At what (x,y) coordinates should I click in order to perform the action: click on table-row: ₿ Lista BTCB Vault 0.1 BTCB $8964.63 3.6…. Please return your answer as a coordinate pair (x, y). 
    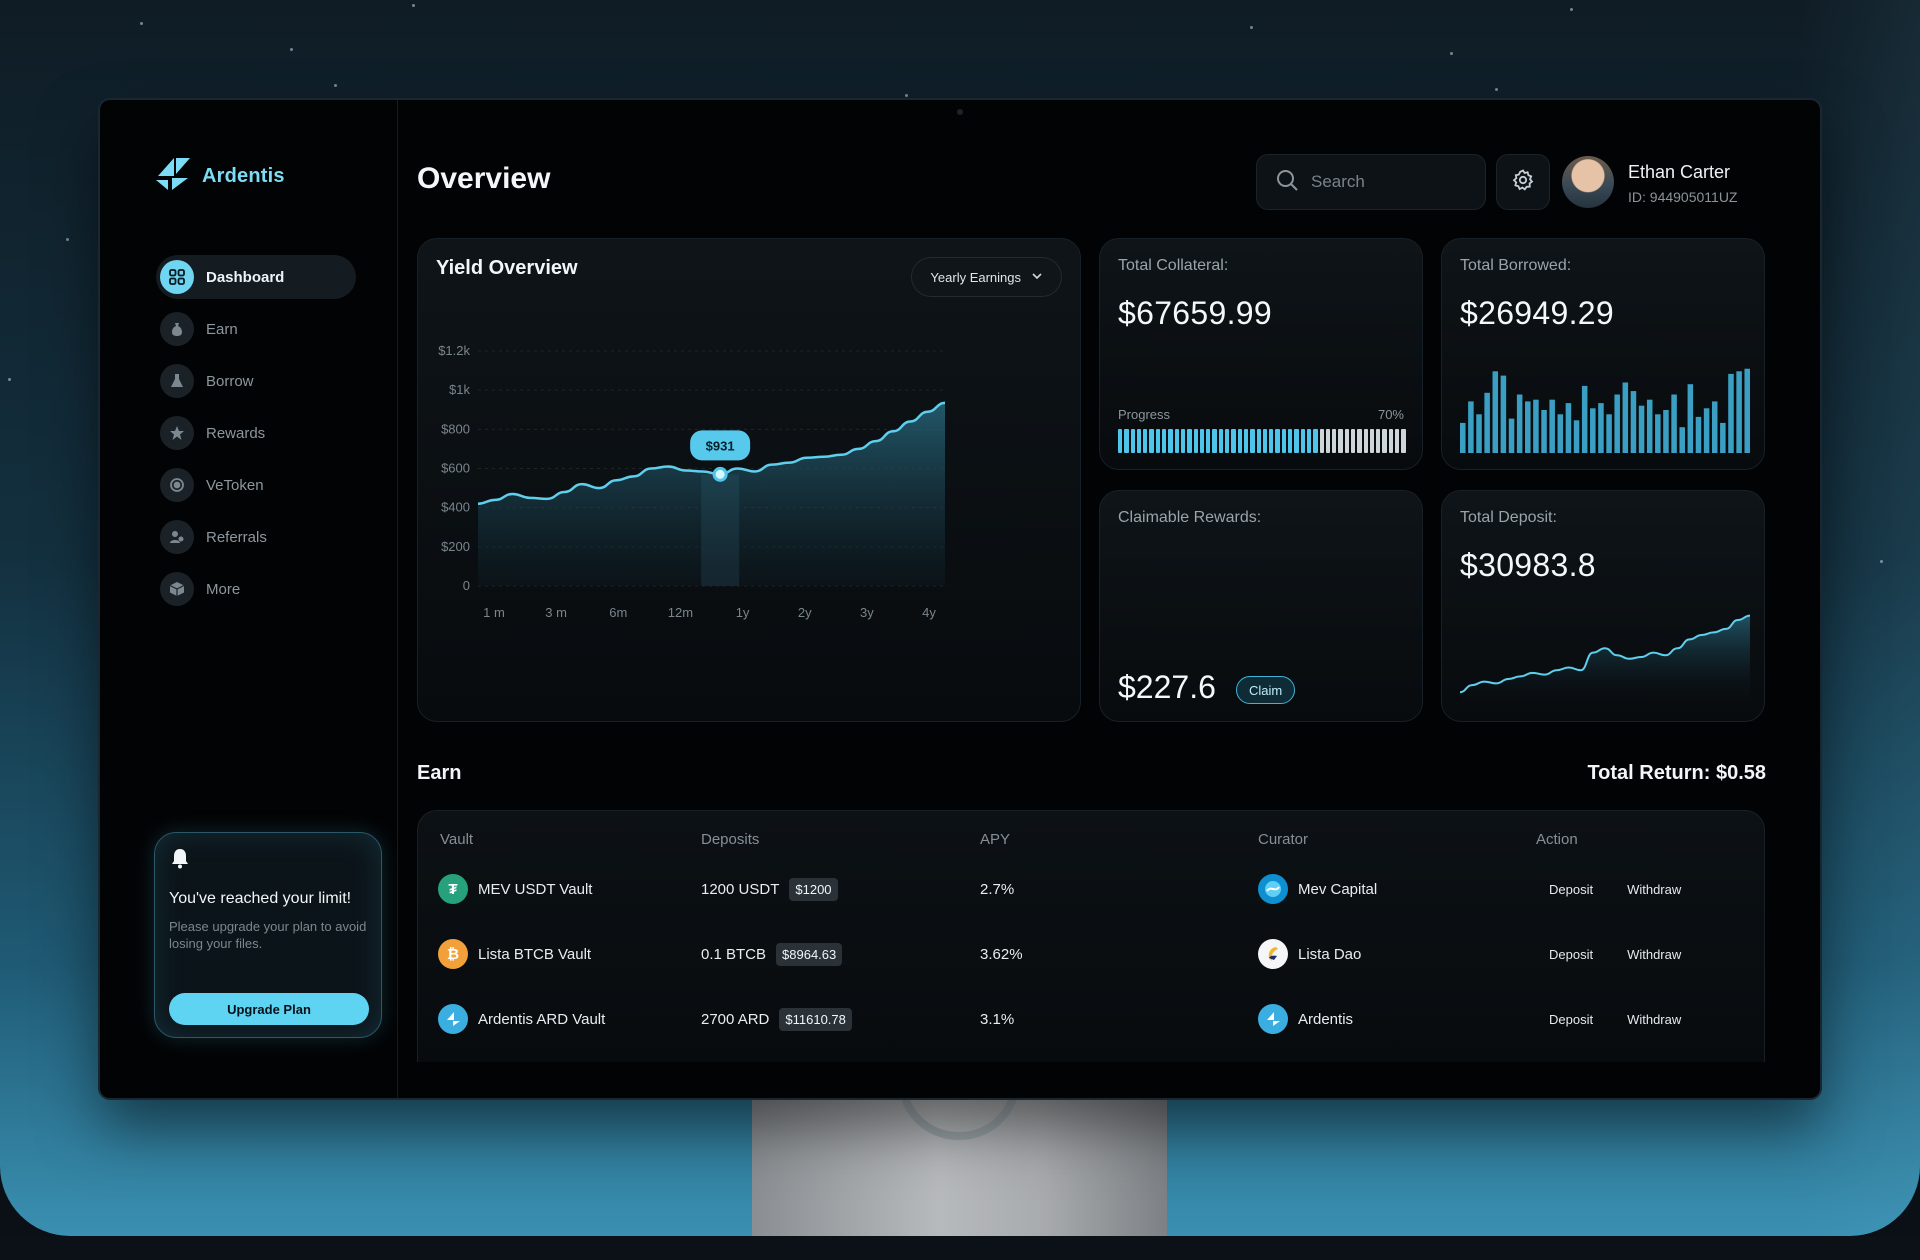
    Looking at the image, I should click on (1091, 954).